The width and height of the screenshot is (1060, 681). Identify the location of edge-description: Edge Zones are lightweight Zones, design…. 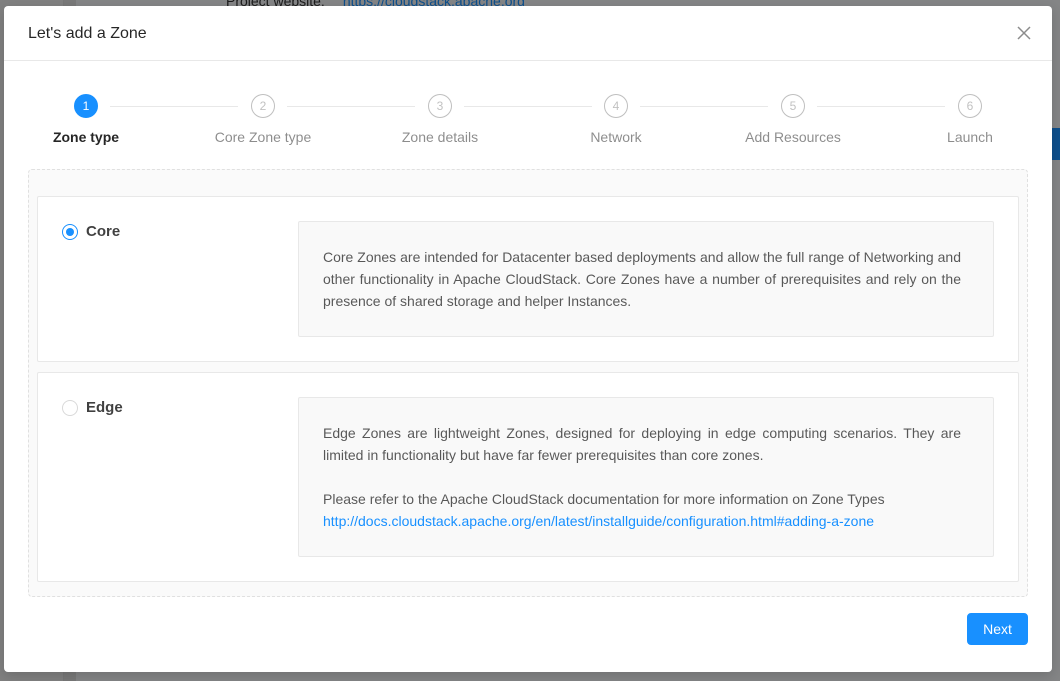
(642, 444).